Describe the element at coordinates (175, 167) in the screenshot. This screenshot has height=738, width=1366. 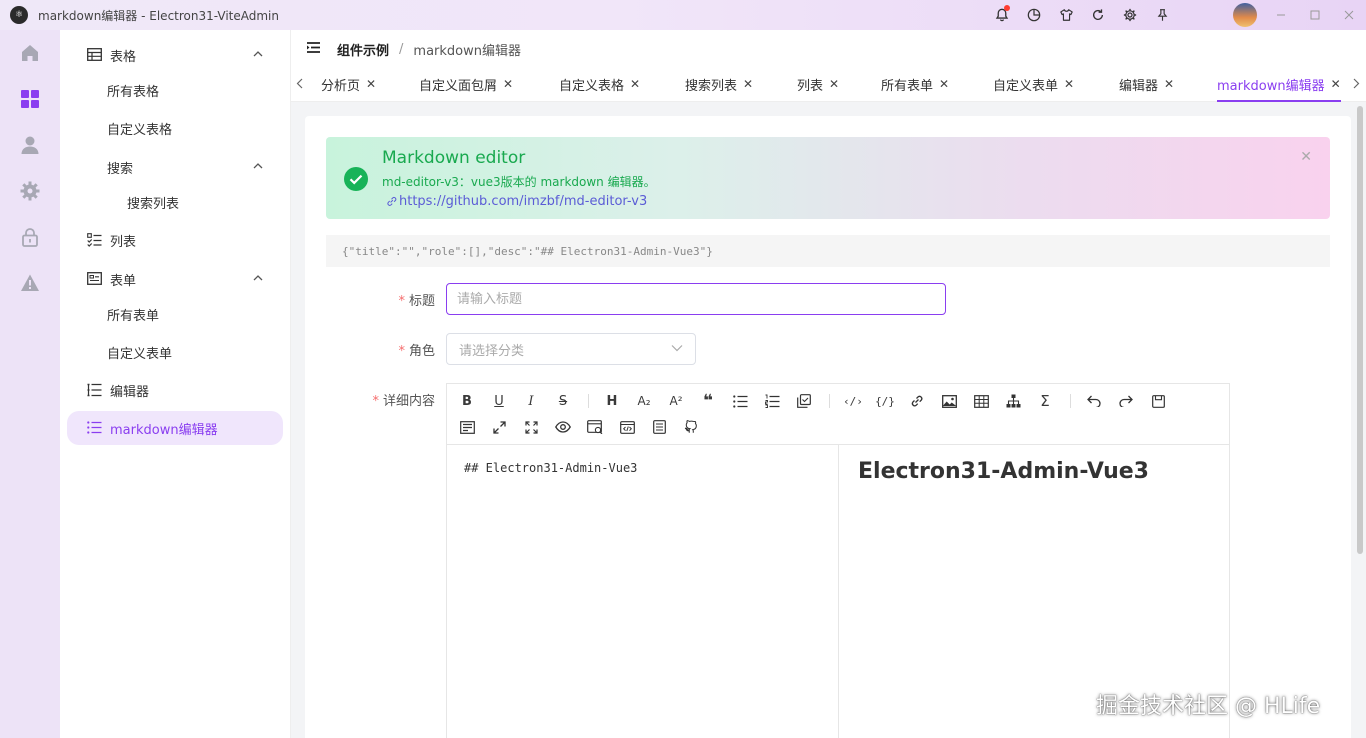
I see `sidebar-item-search: 搜索` at that location.